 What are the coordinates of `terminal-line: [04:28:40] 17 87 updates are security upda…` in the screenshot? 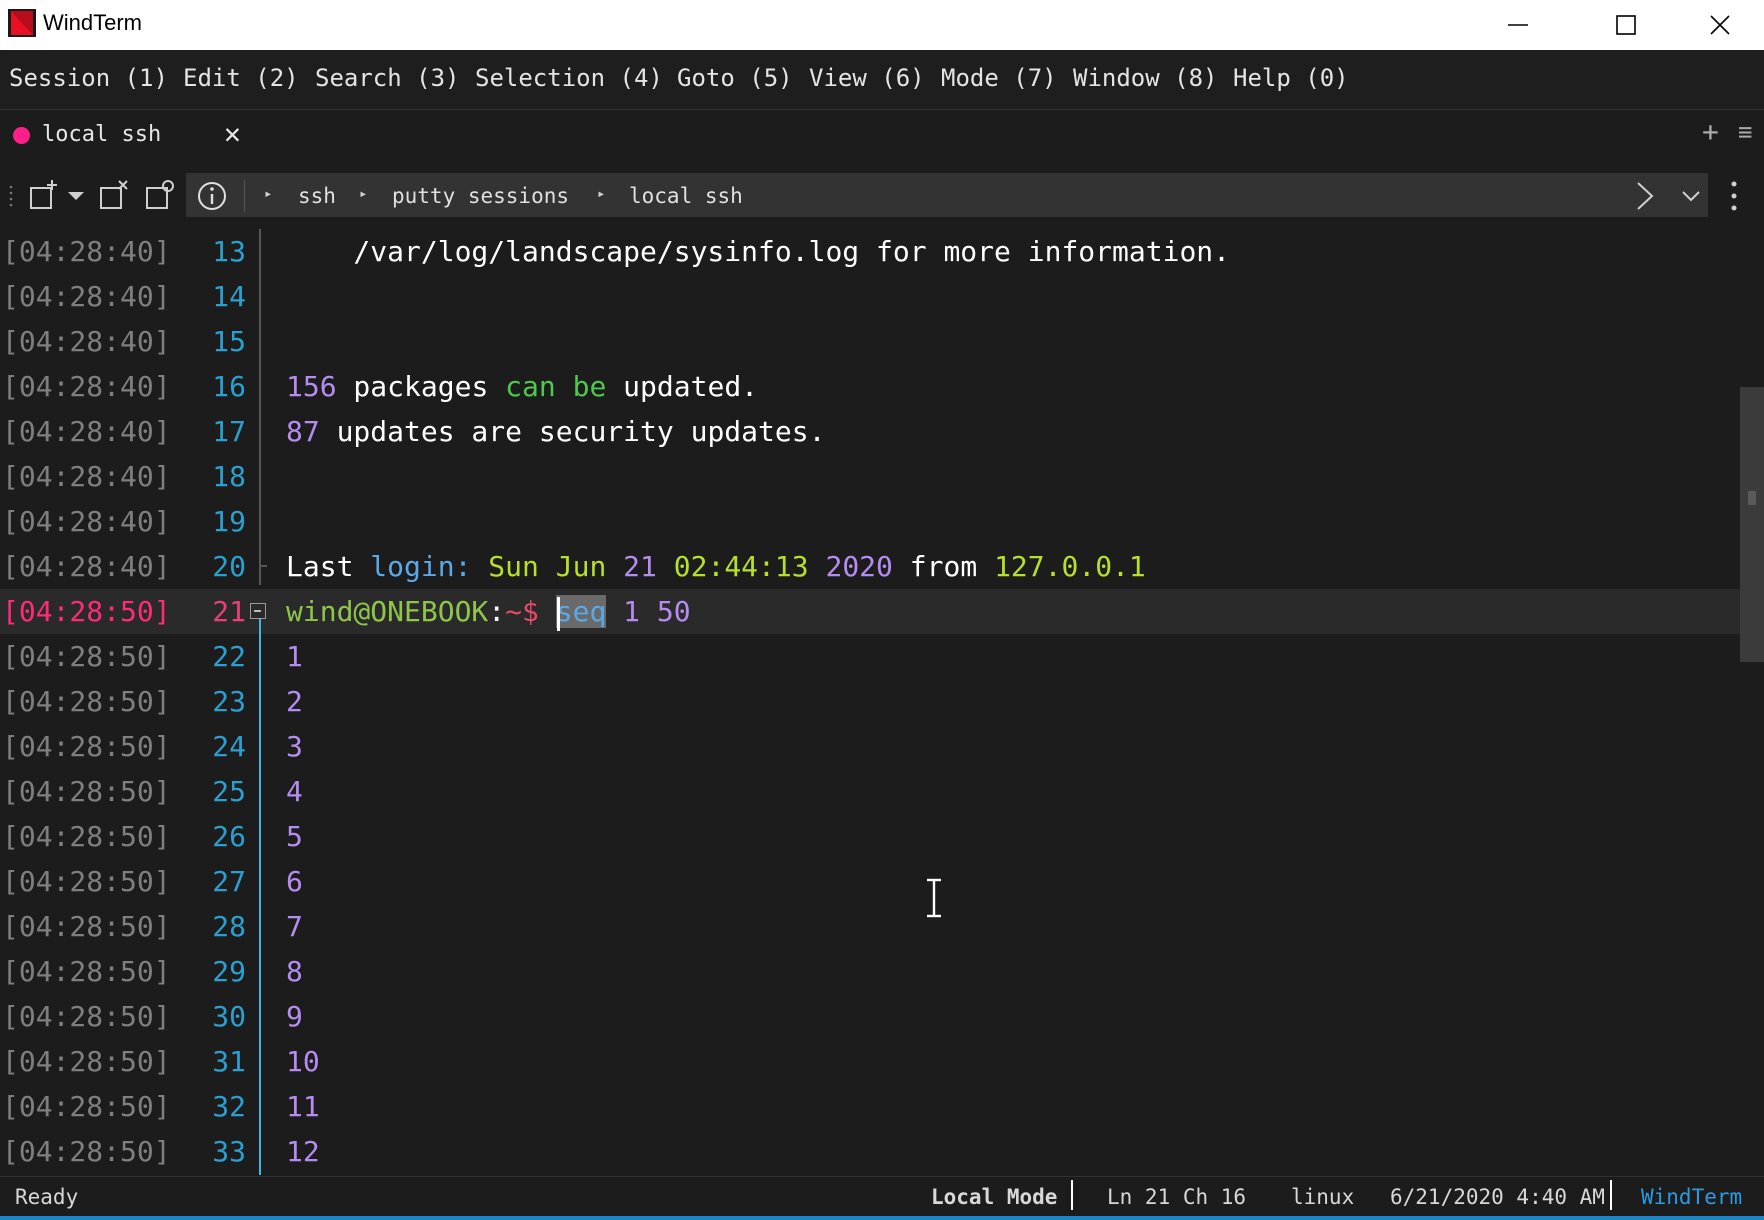 It's located at (870, 431).